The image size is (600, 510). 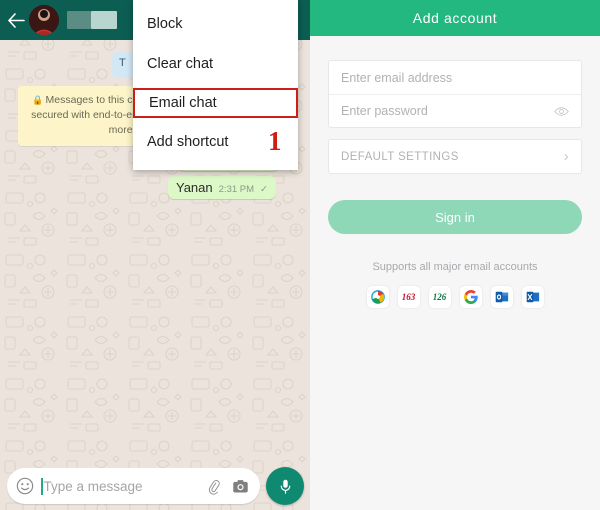 I want to click on sign-in-label: Sign in, so click(x=455, y=217).